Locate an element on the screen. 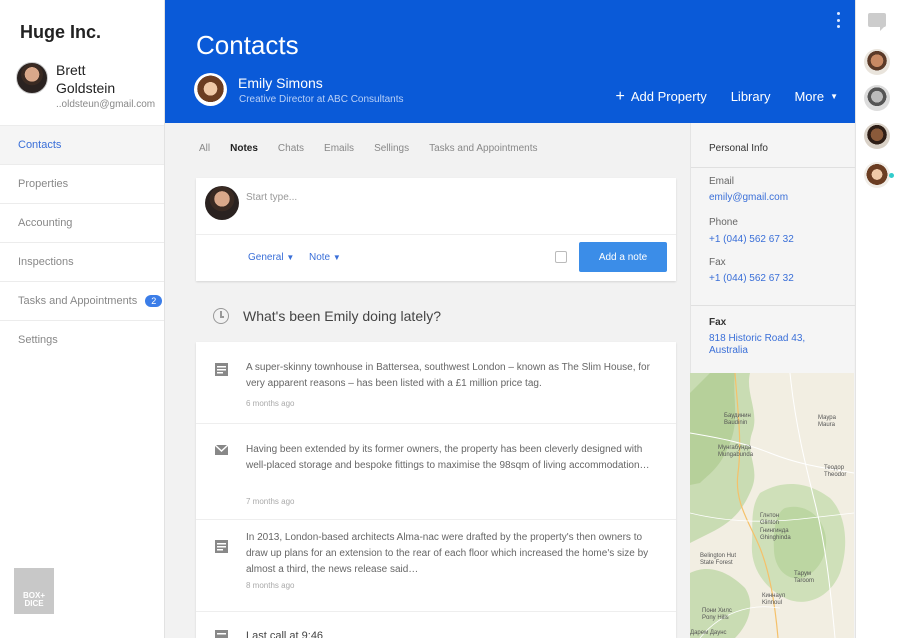 The width and height of the screenshot is (900, 638). add-note-button: Add a note is located at coordinates (623, 257).